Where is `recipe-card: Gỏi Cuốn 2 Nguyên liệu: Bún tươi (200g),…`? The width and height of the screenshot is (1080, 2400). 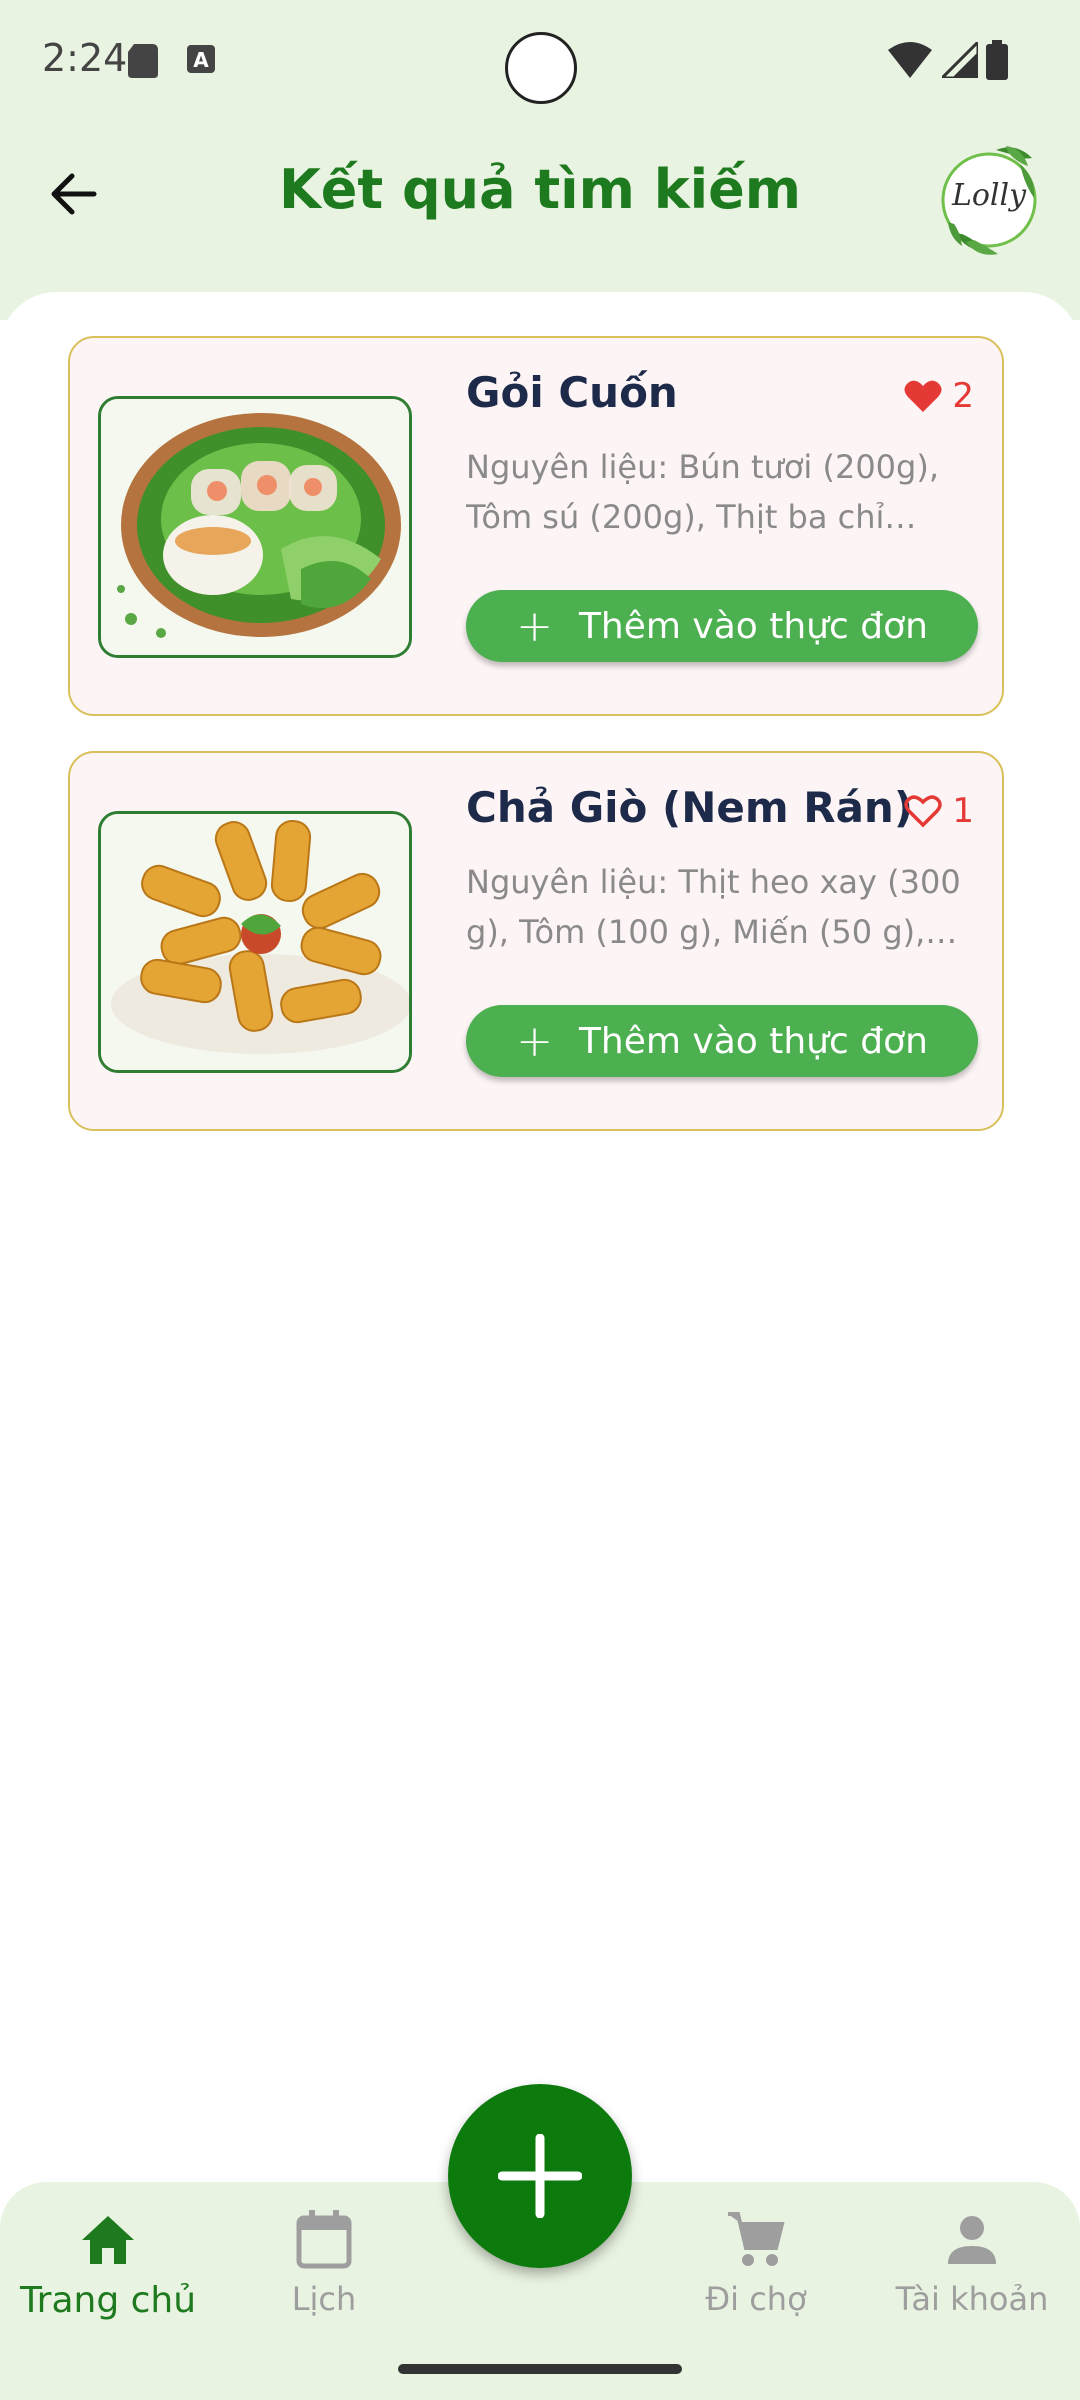
recipe-card: Gỏi Cuốn 2 Nguyên liệu: Bún tươi (200g),… is located at coordinates (536, 526).